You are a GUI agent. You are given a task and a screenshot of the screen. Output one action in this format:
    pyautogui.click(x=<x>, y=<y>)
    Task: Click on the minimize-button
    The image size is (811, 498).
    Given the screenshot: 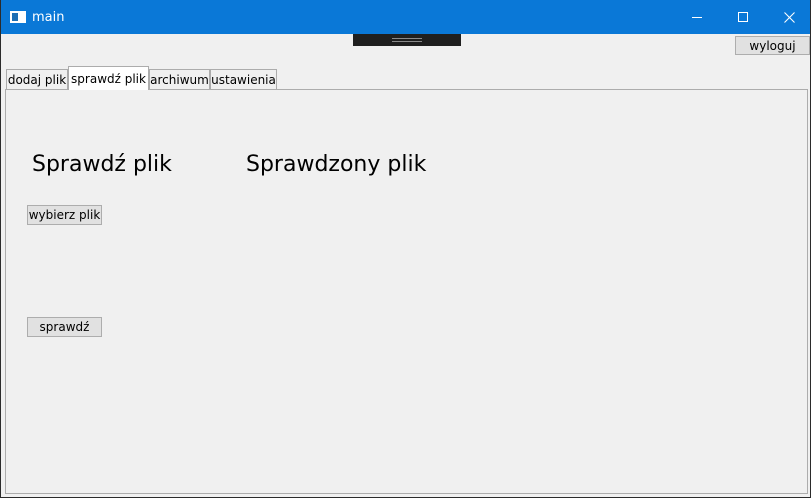 What is the action you would take?
    pyautogui.click(x=697, y=17)
    